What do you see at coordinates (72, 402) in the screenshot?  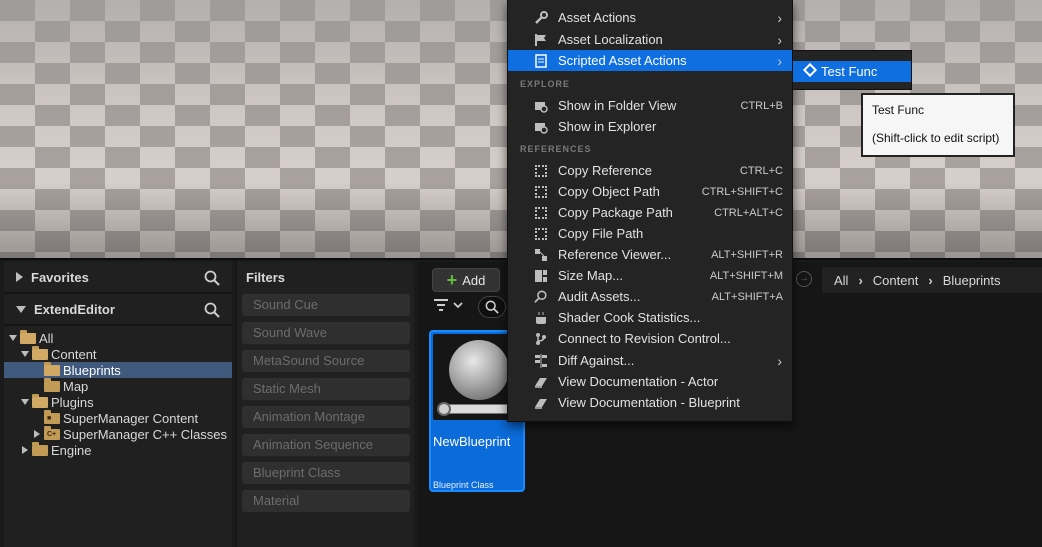 I see `tree-item-label: Plugins` at bounding box center [72, 402].